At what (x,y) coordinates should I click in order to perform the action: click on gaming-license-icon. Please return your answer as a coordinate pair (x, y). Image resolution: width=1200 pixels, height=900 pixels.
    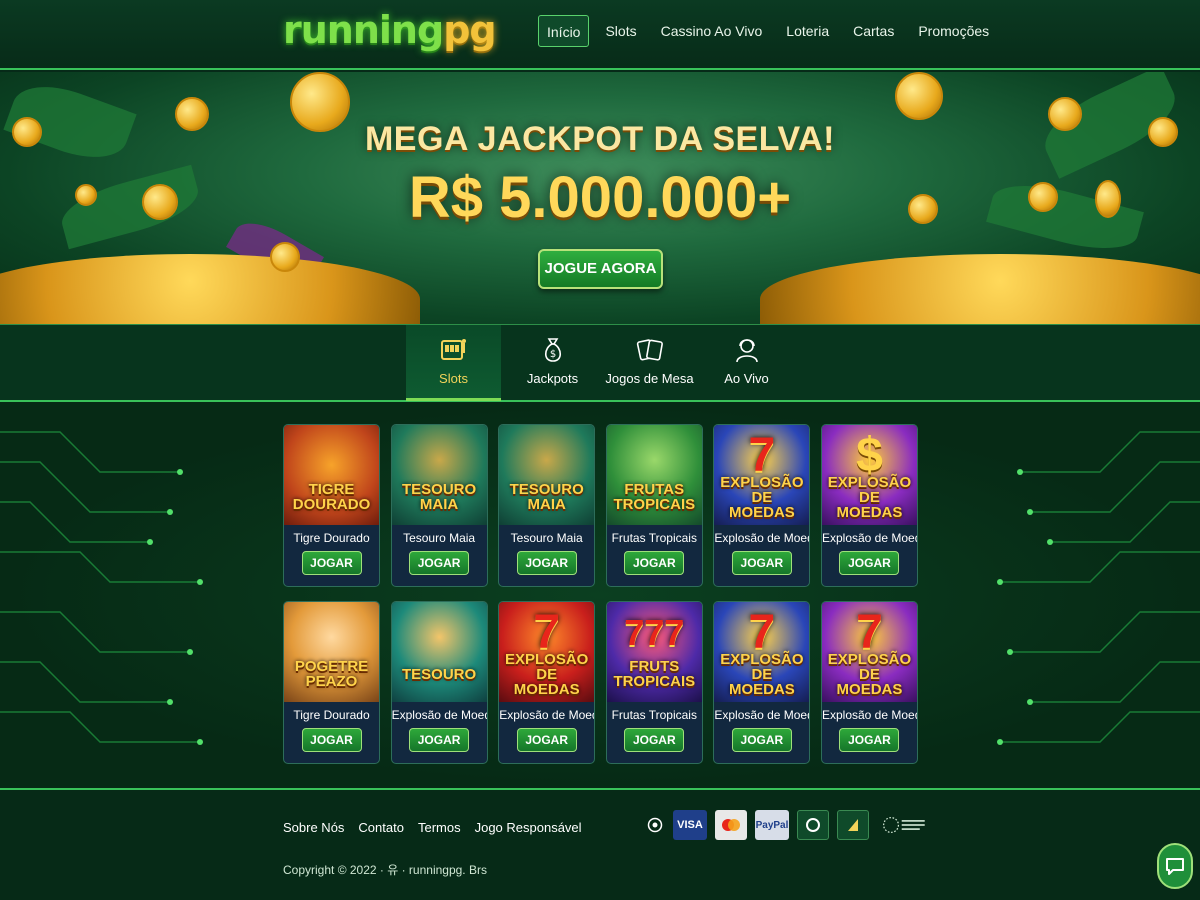
    Looking at the image, I should click on (813, 825).